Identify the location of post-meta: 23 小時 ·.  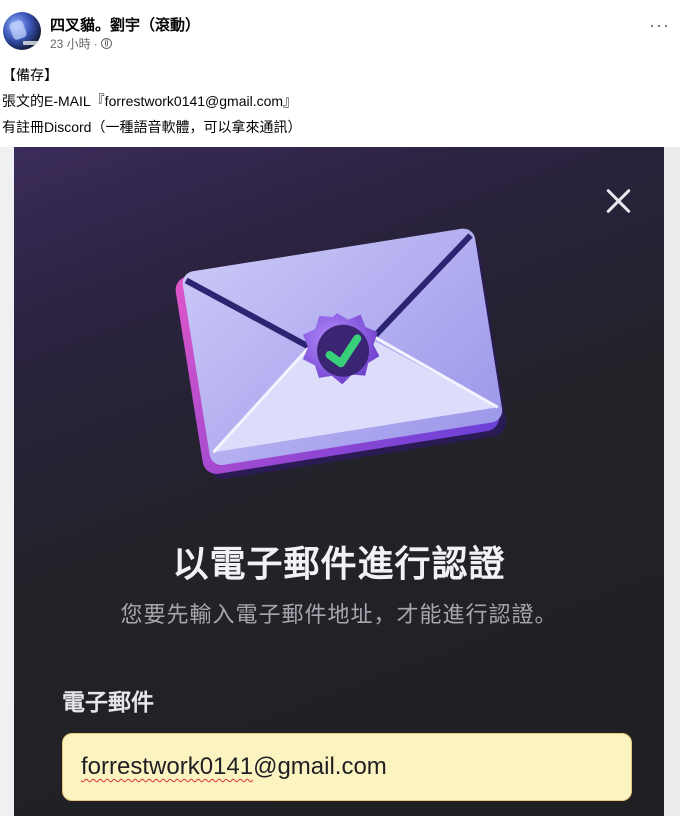
(81, 43).